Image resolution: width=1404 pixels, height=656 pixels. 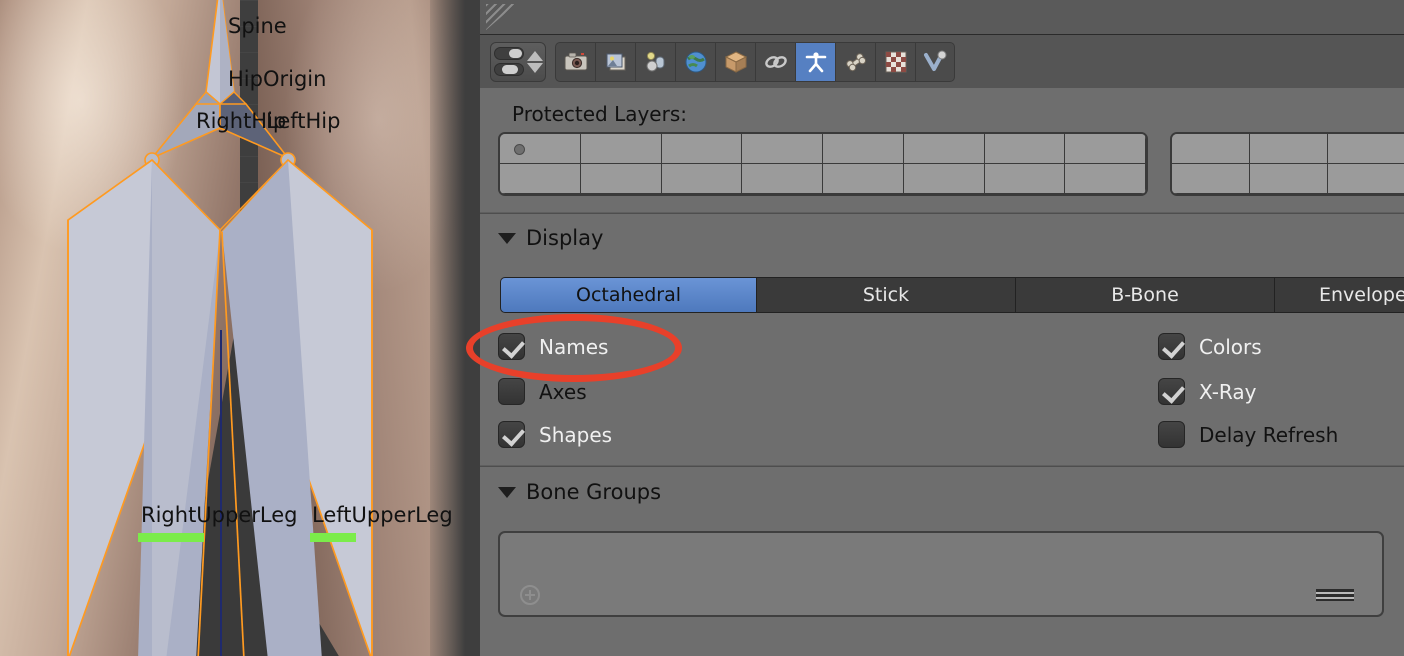 I want to click on tab-scene, so click(x=655, y=61).